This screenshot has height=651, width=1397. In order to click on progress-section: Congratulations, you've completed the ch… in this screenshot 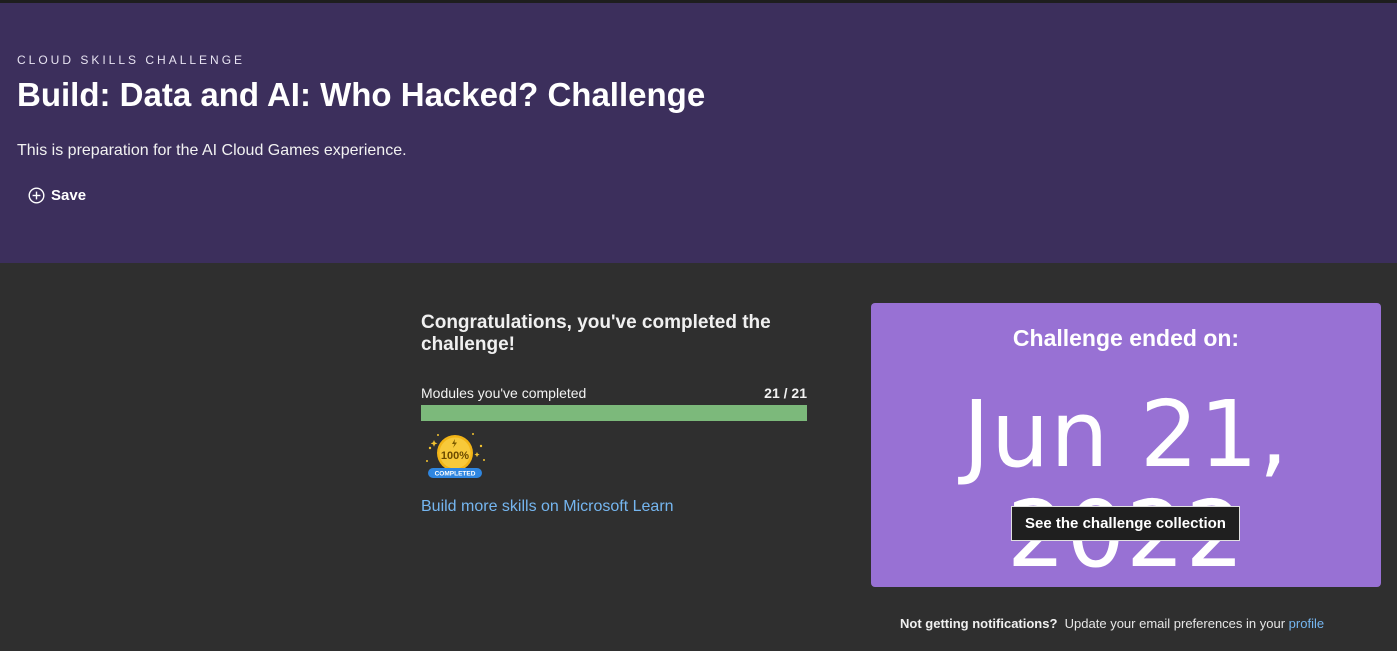, I will do `click(614, 413)`.